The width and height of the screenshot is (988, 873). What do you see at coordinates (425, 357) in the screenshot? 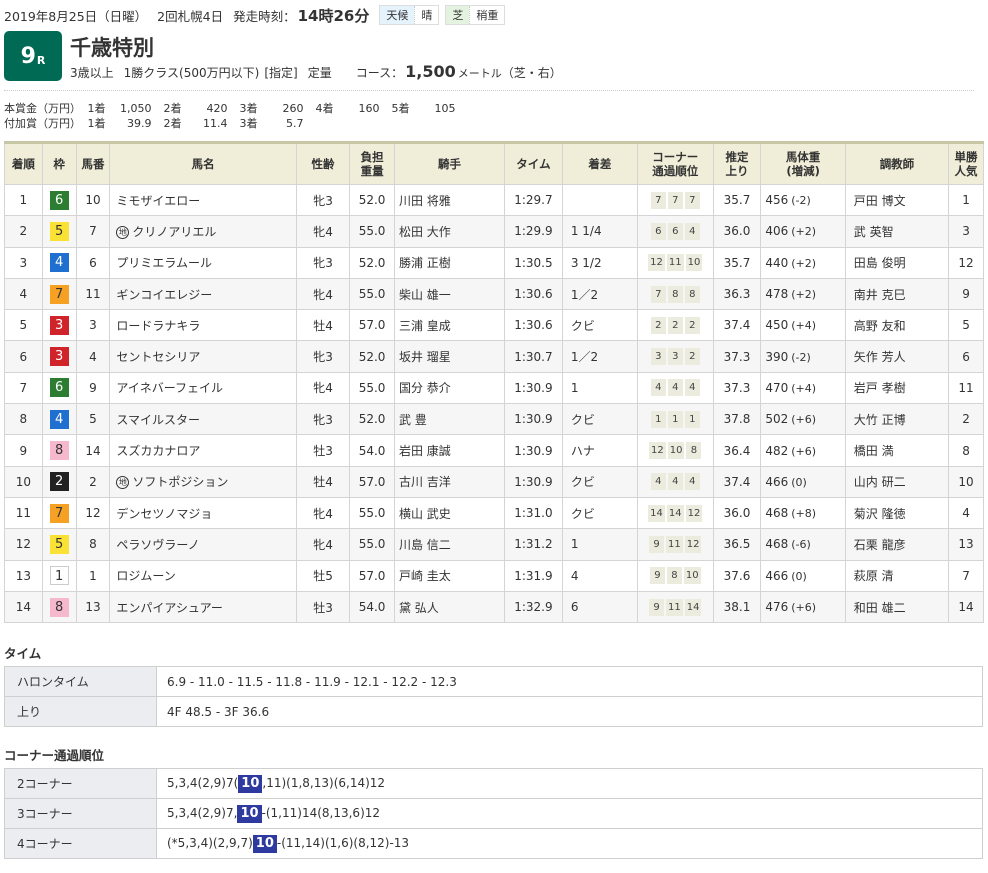
I see `jockey-link: 坂井 瑠星` at bounding box center [425, 357].